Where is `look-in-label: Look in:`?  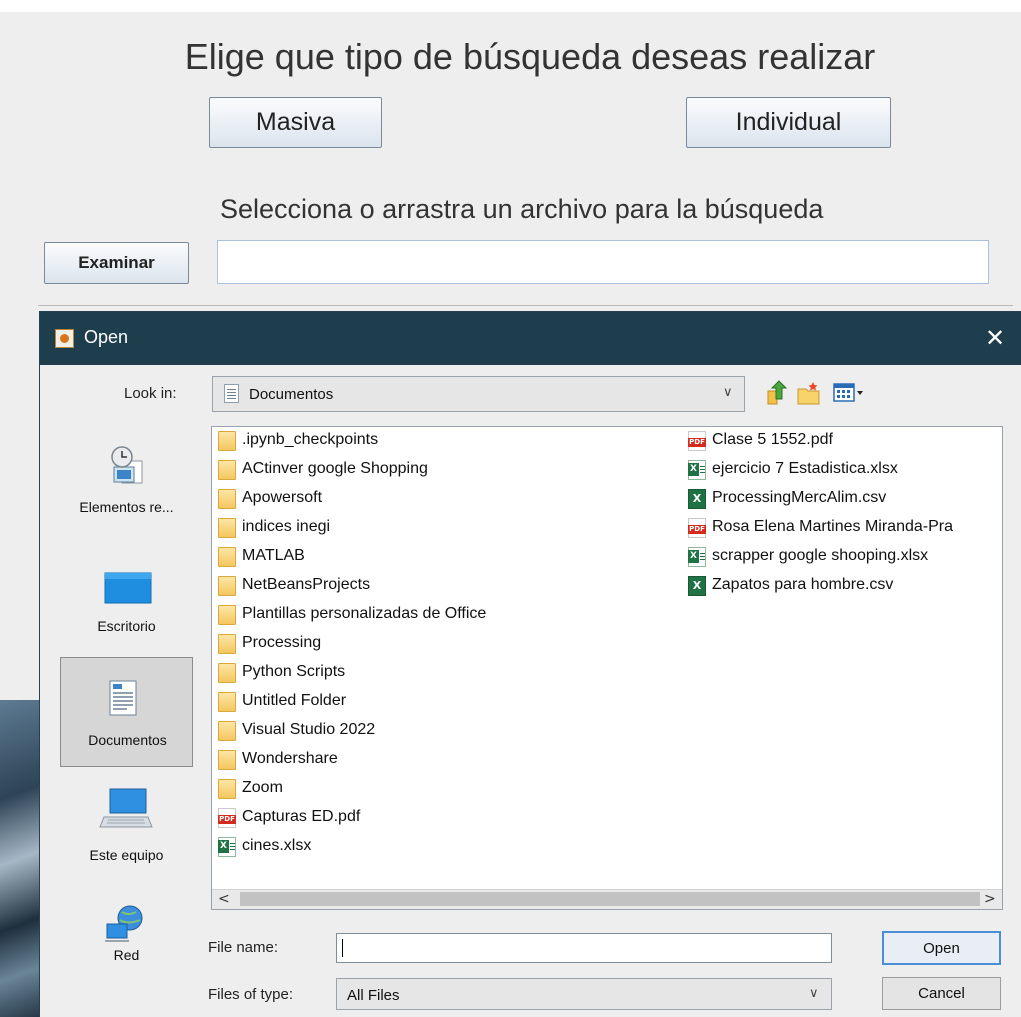 look-in-label: Look in: is located at coordinates (150, 393).